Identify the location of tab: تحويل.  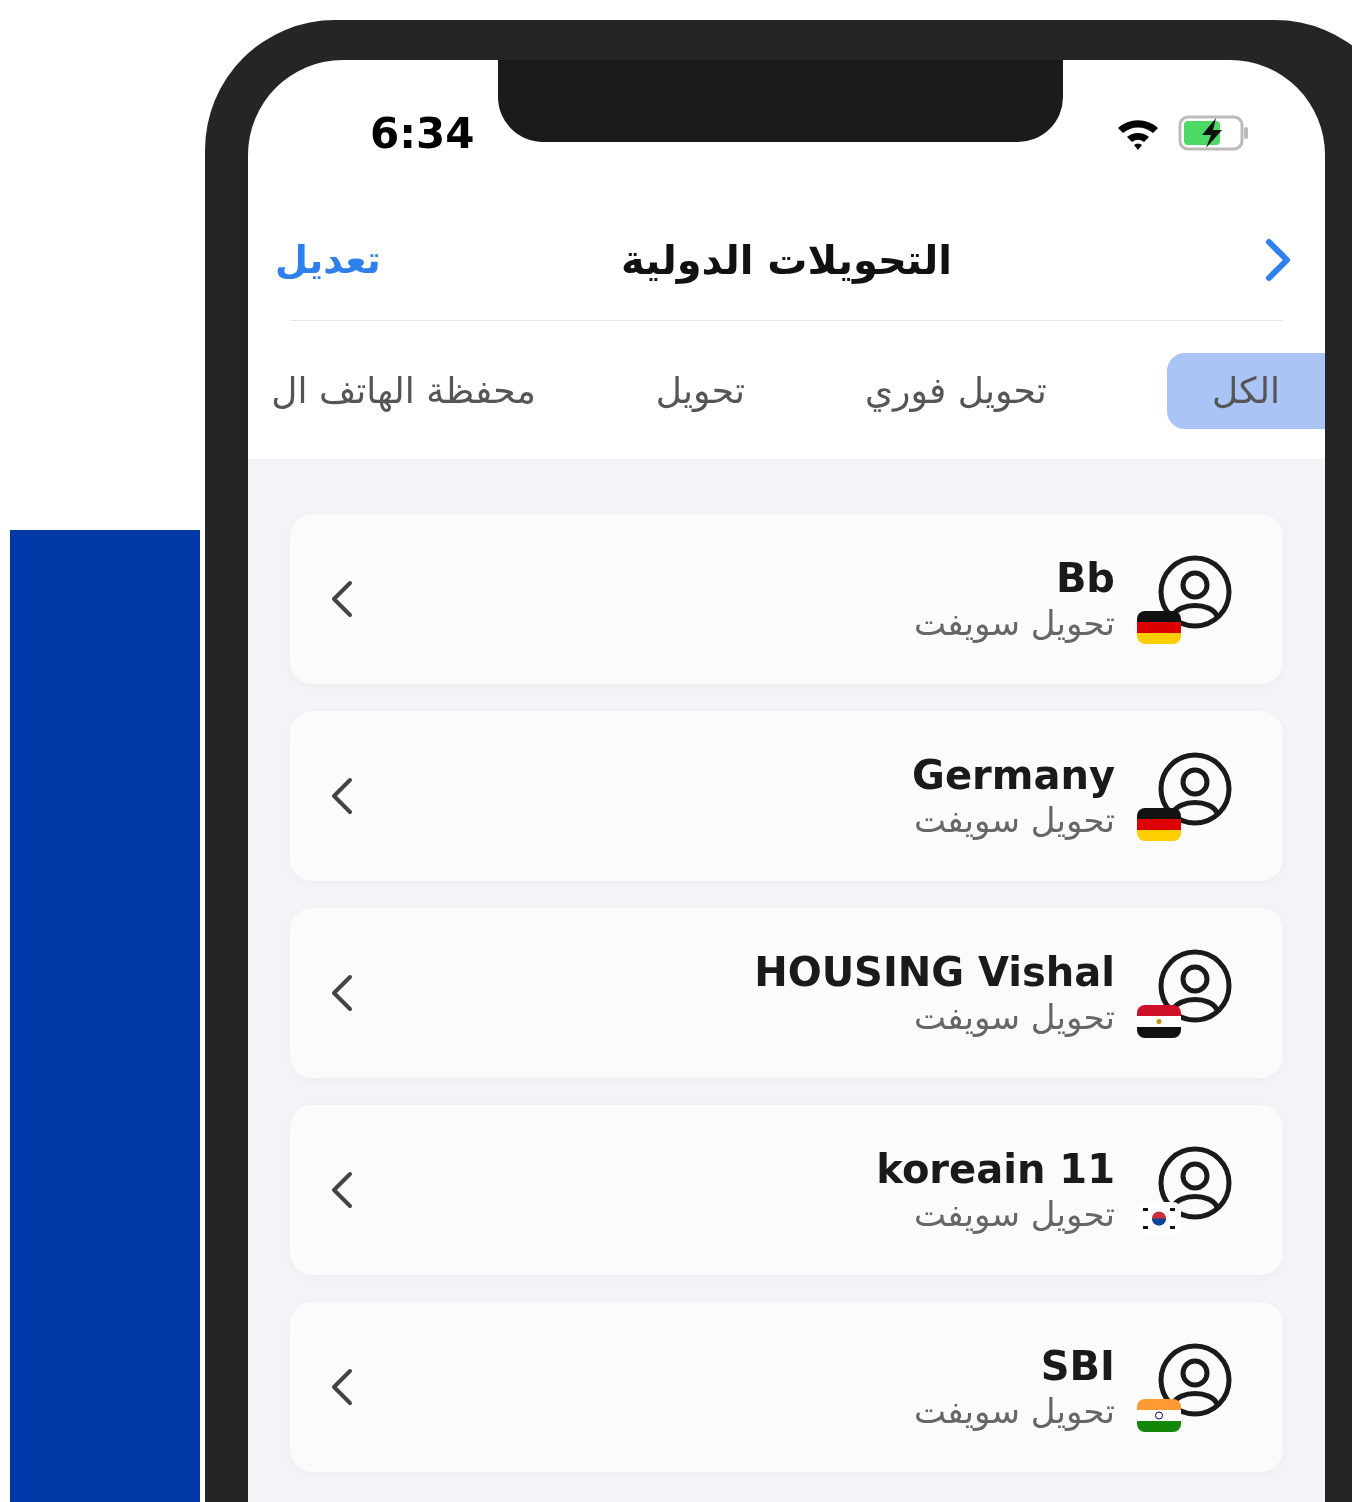
(700, 391).